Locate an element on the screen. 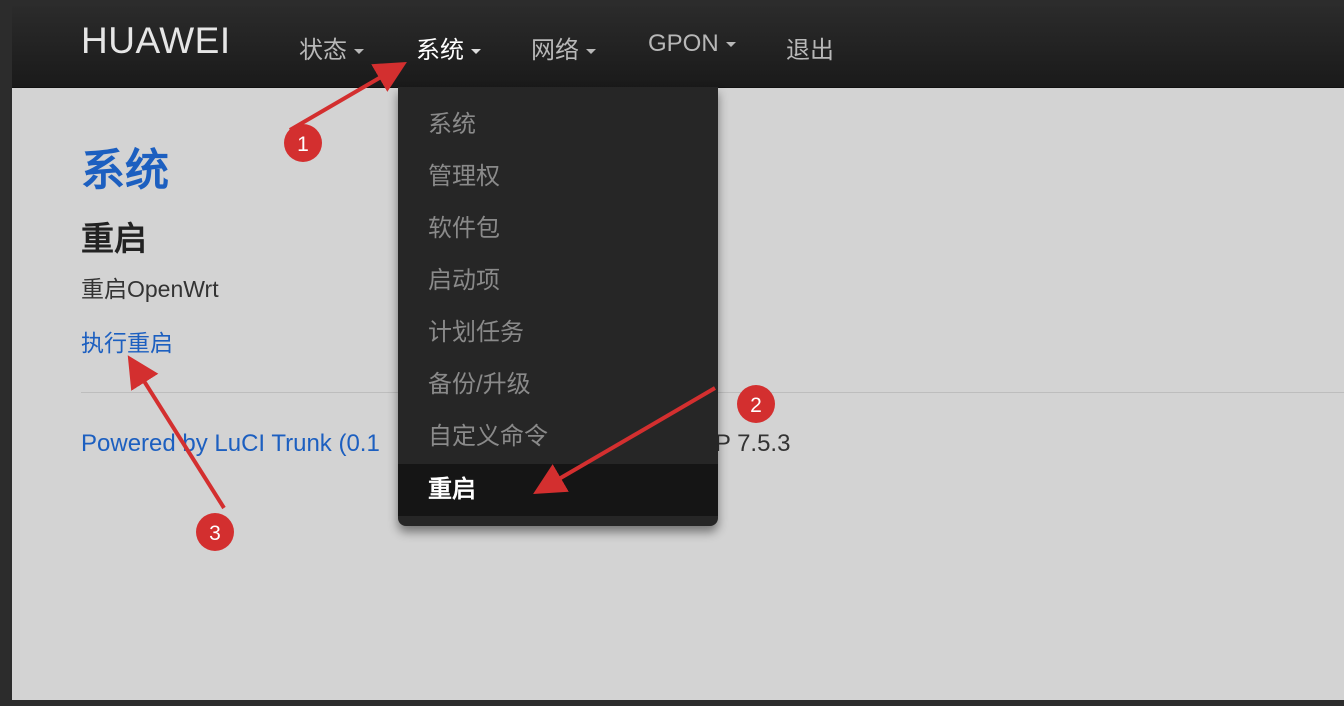  nav-system-label: 系统 is located at coordinates (440, 50).